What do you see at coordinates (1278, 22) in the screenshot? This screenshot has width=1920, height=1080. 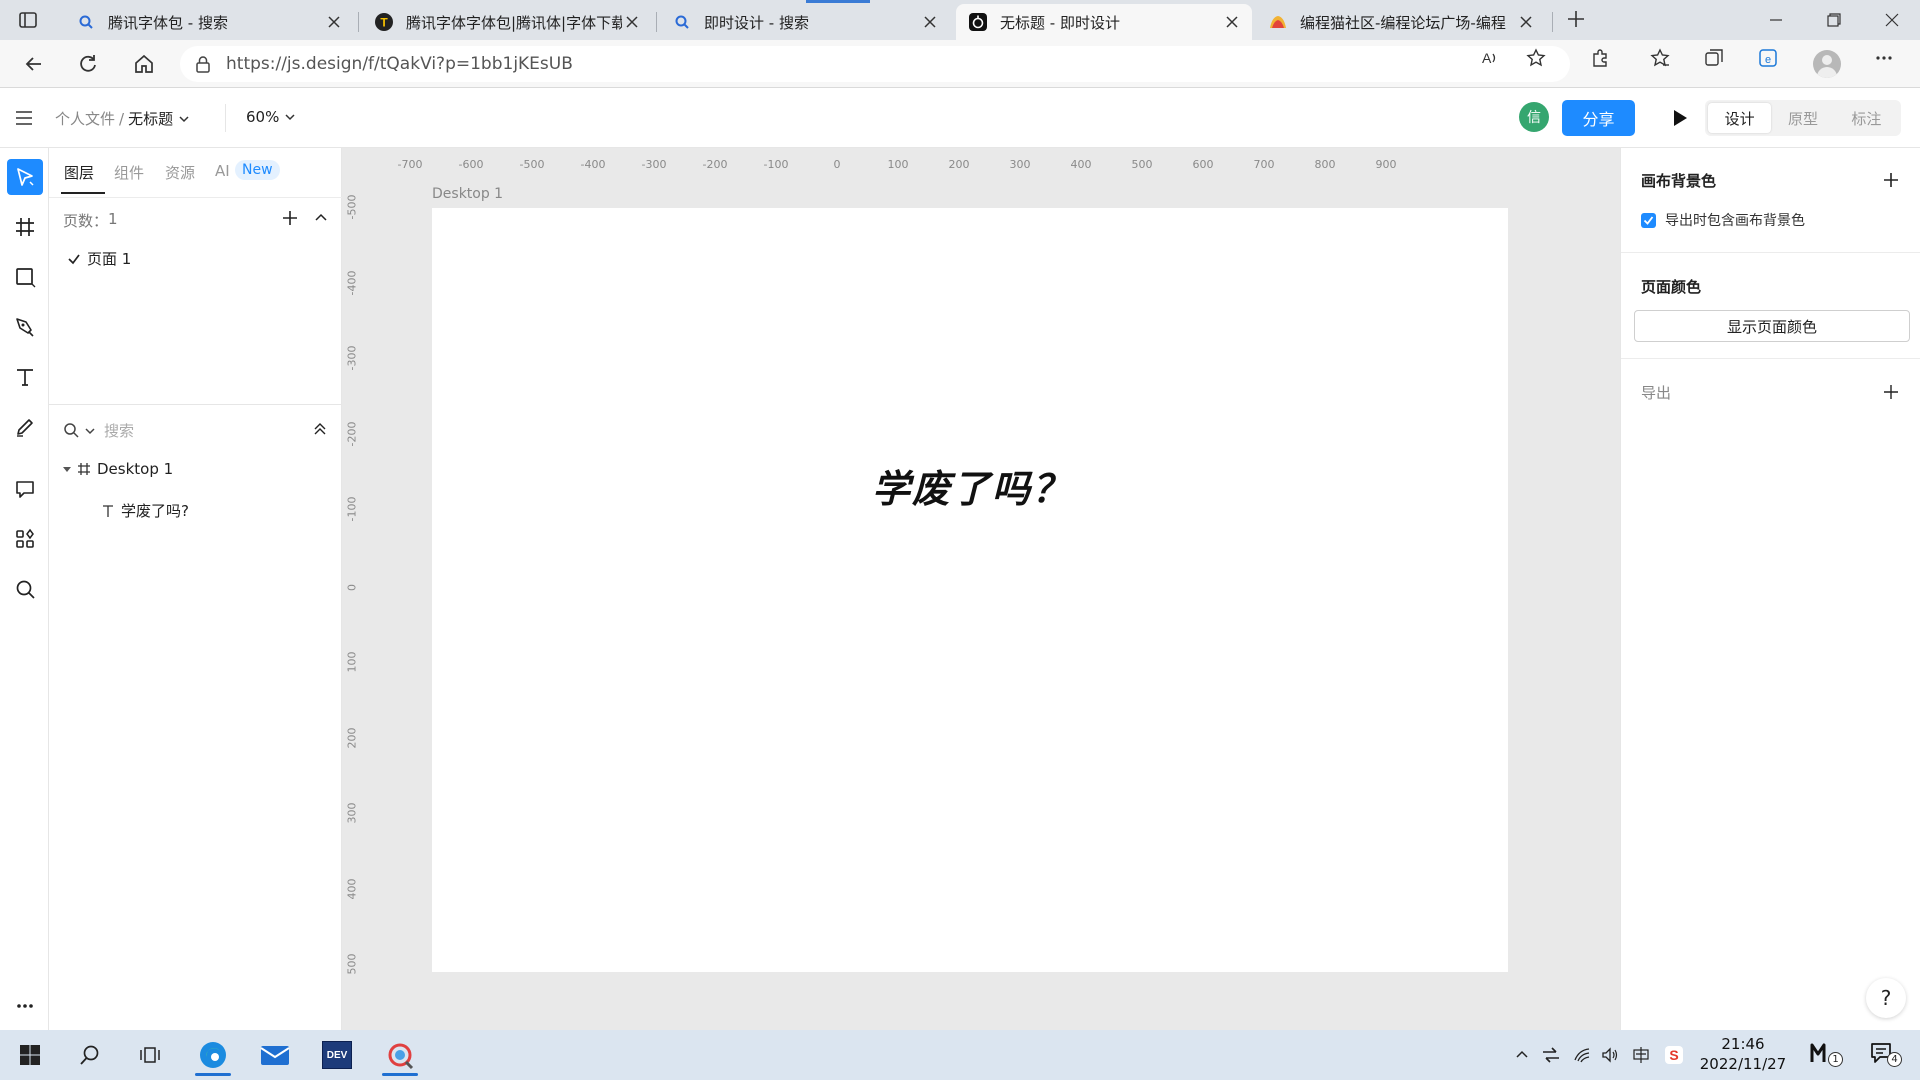 I see `codemao-icon` at bounding box center [1278, 22].